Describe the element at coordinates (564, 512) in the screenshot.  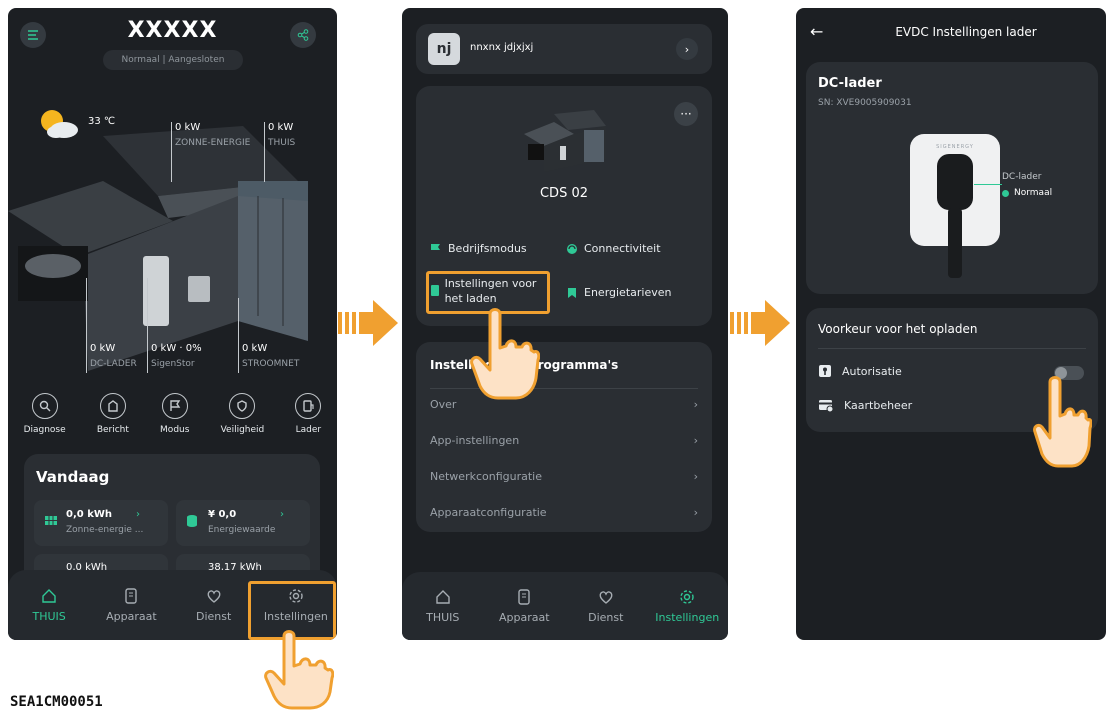
I see `list-item-device-config: Apparaatconfiguratie ›` at that location.